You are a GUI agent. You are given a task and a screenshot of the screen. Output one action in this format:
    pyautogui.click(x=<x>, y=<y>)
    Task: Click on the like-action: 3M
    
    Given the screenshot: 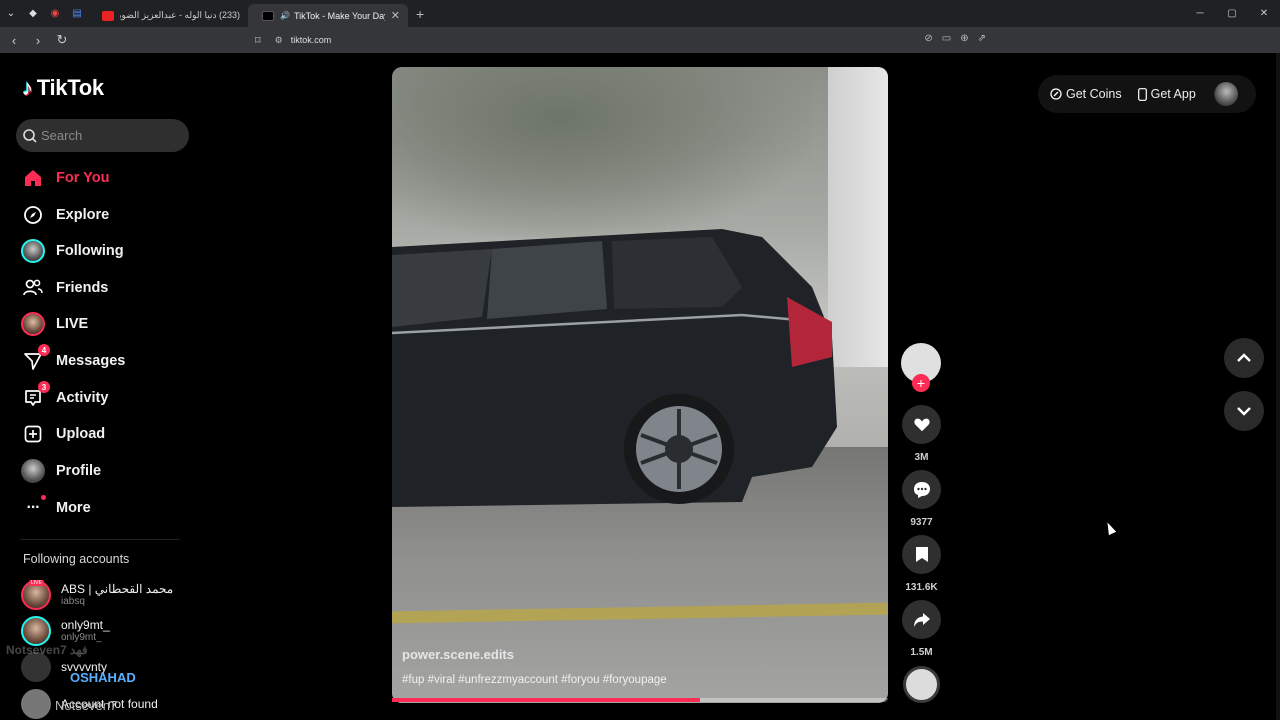 What is the action you would take?
    pyautogui.click(x=921, y=434)
    